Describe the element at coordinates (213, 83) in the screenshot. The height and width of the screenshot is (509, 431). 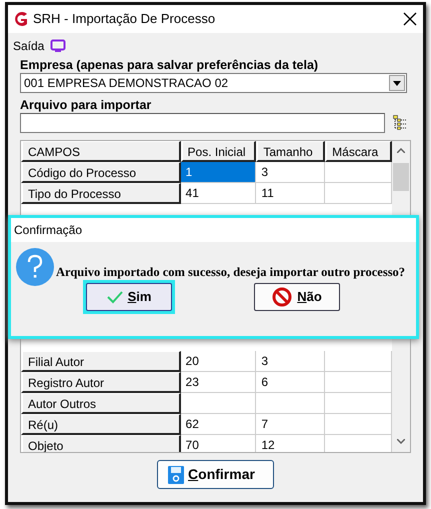
I see `company-select: 001 EMPRESA DEMONSTRACAO 02` at that location.